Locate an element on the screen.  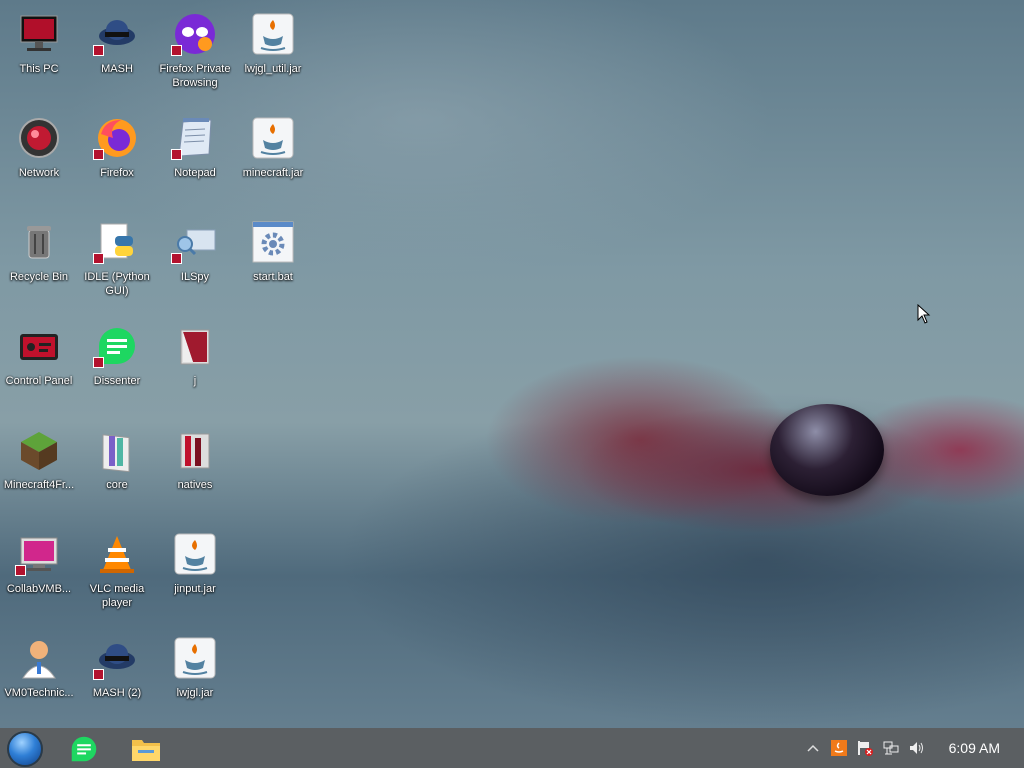
wallpaper-droplet is located at coordinates (827, 450).